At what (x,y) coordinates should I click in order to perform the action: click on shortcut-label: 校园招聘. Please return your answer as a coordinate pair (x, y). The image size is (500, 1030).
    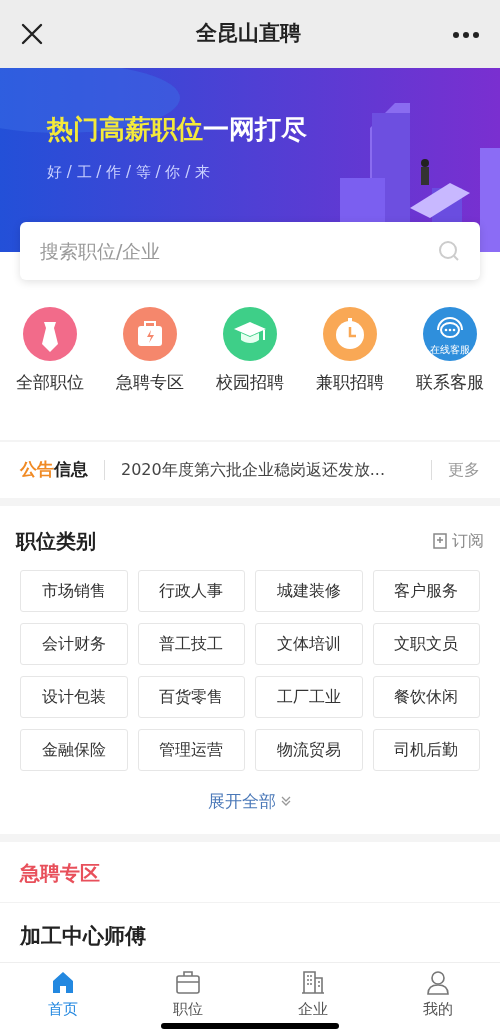
    Looking at the image, I should click on (250, 383).